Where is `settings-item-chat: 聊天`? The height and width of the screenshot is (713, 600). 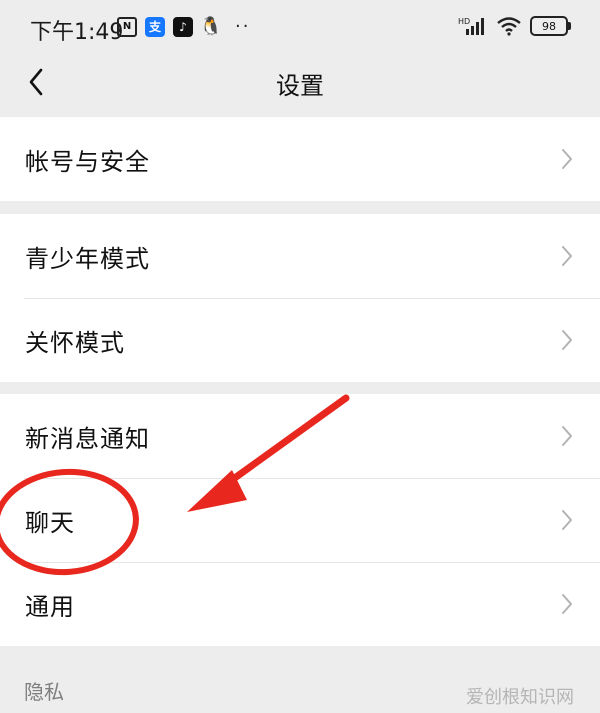
settings-item-chat: 聊天 is located at coordinates (300, 520).